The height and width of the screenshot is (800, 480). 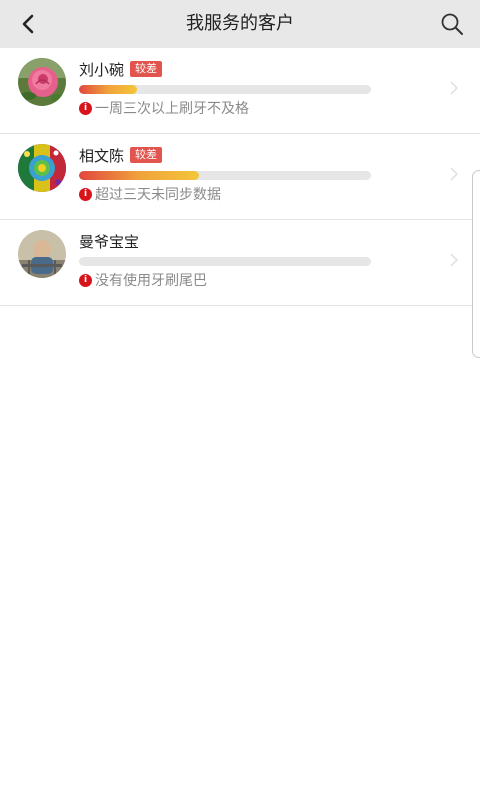 I want to click on page-title: 我服务的客户, so click(x=240, y=23).